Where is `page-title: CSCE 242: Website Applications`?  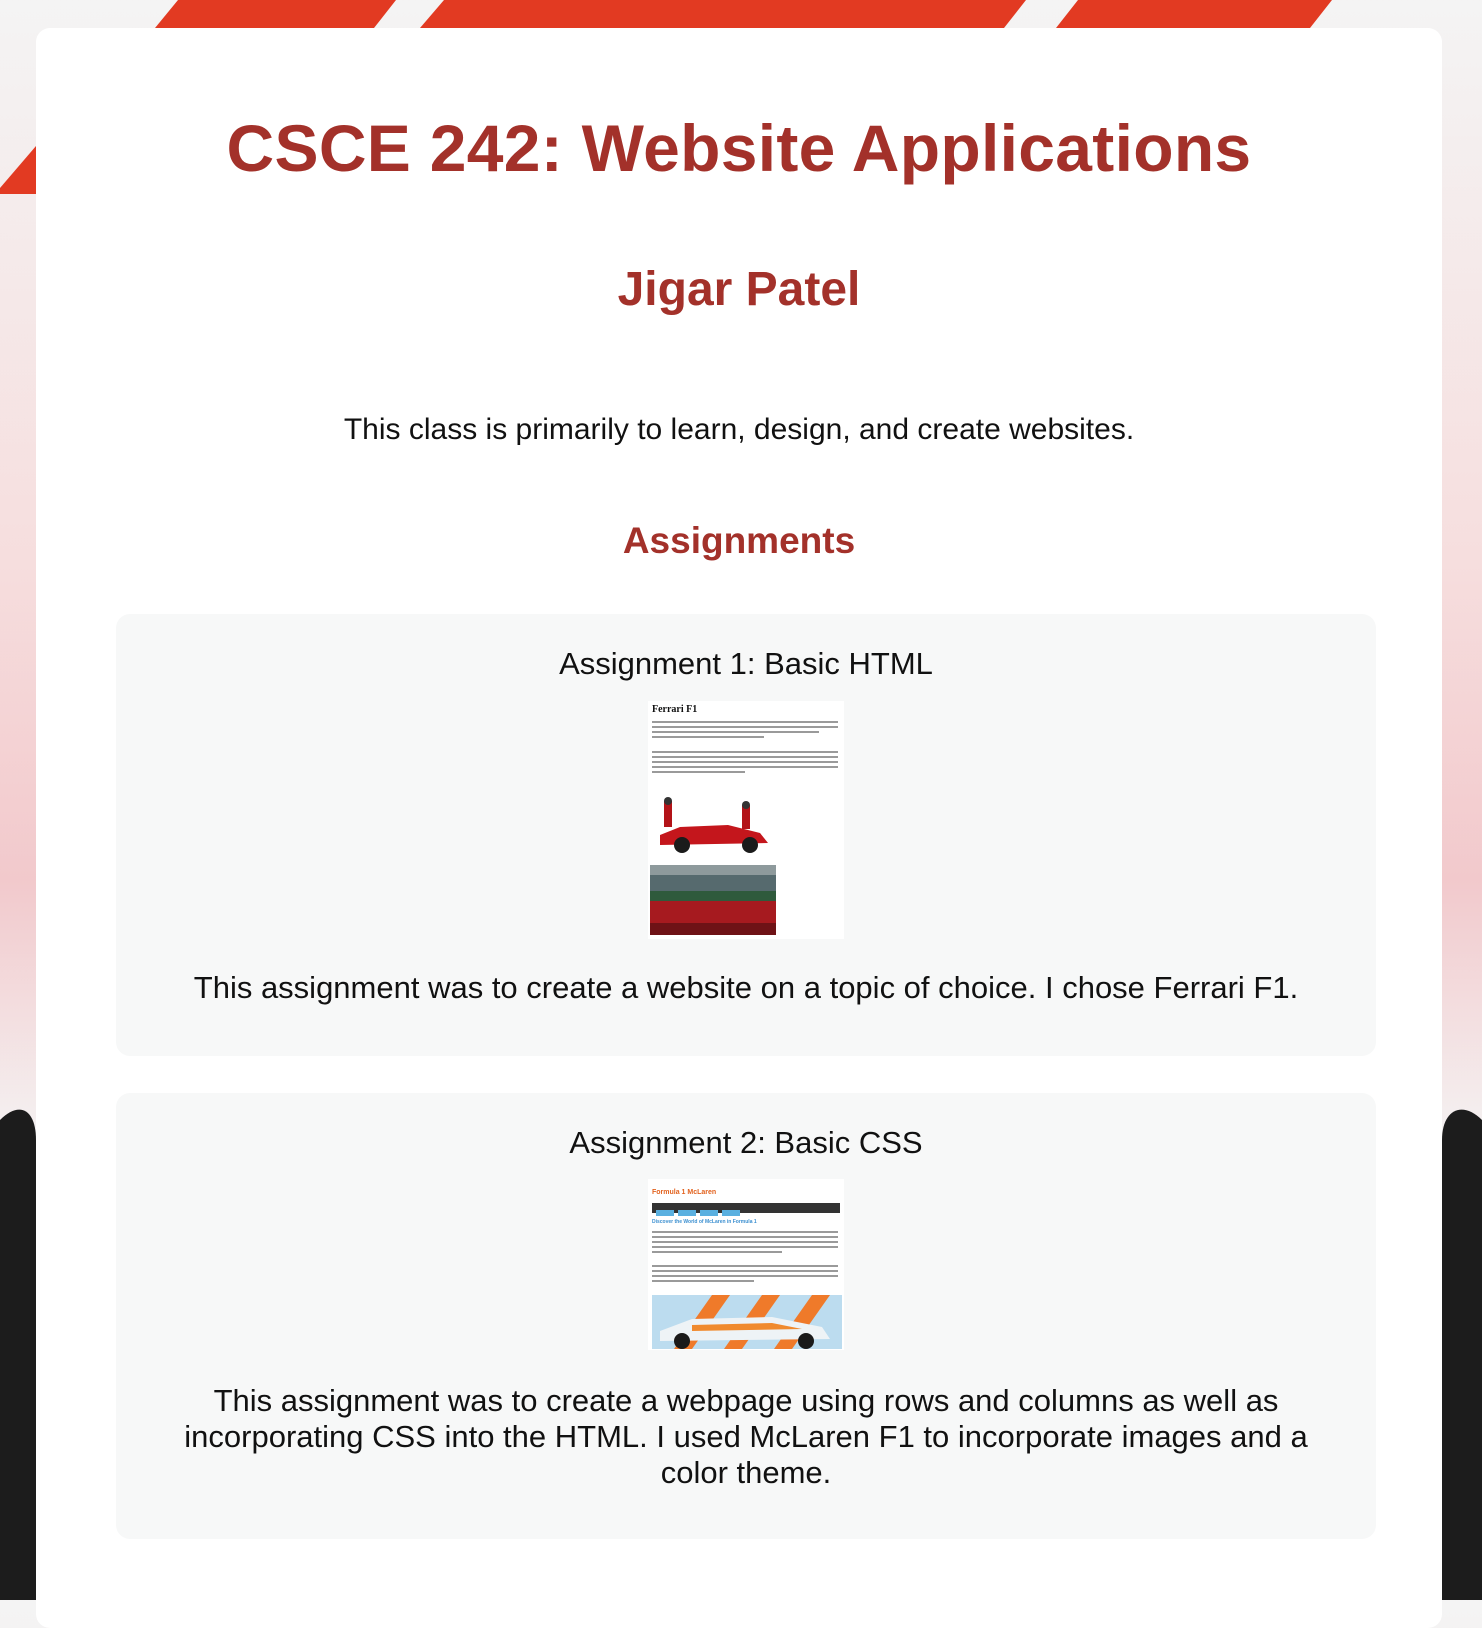
page-title: CSCE 242: Website Applications is located at coordinates (739, 148).